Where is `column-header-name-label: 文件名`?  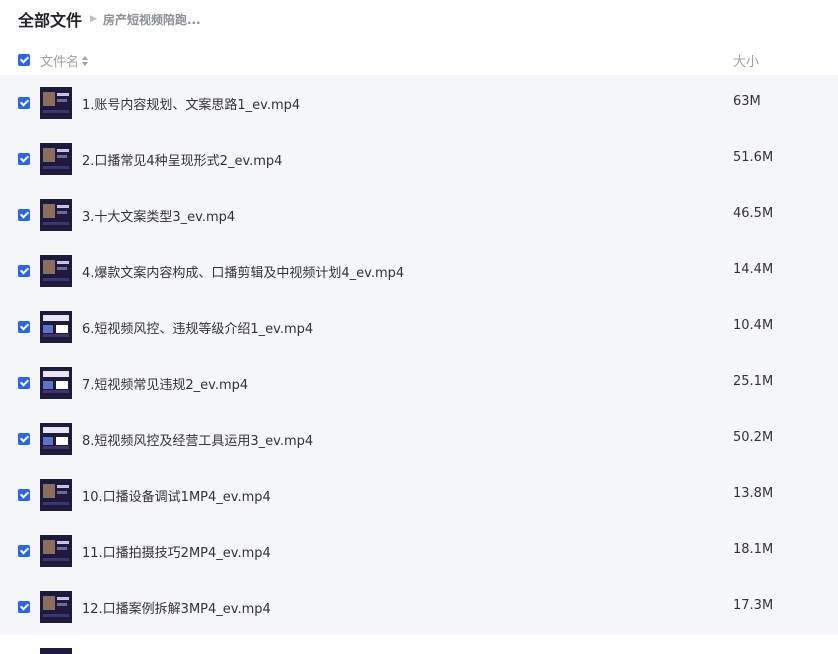
column-header-name-label: 文件名 is located at coordinates (60, 62).